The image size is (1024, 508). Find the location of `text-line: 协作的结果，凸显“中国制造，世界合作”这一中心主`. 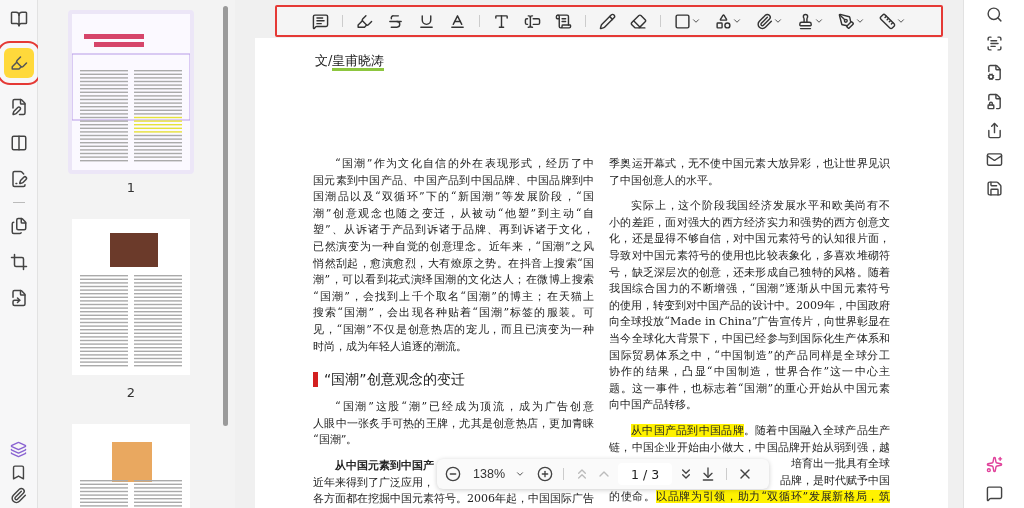

text-line: 协作的结果，凸显“中国制造，世界合作”这一中心主 is located at coordinates (750, 372).